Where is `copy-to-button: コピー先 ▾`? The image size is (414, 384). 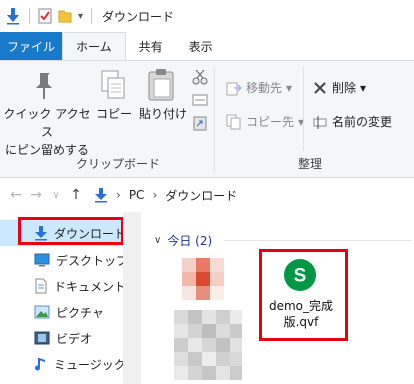
copy-to-button: コピー先 ▾ is located at coordinates (265, 121).